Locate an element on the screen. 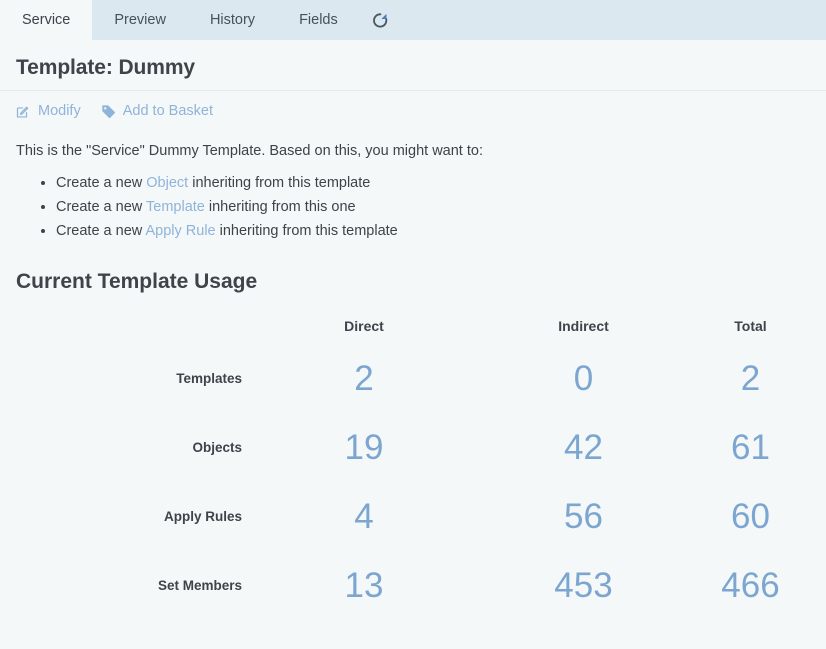  tab-fields-label: Fields is located at coordinates (318, 20).